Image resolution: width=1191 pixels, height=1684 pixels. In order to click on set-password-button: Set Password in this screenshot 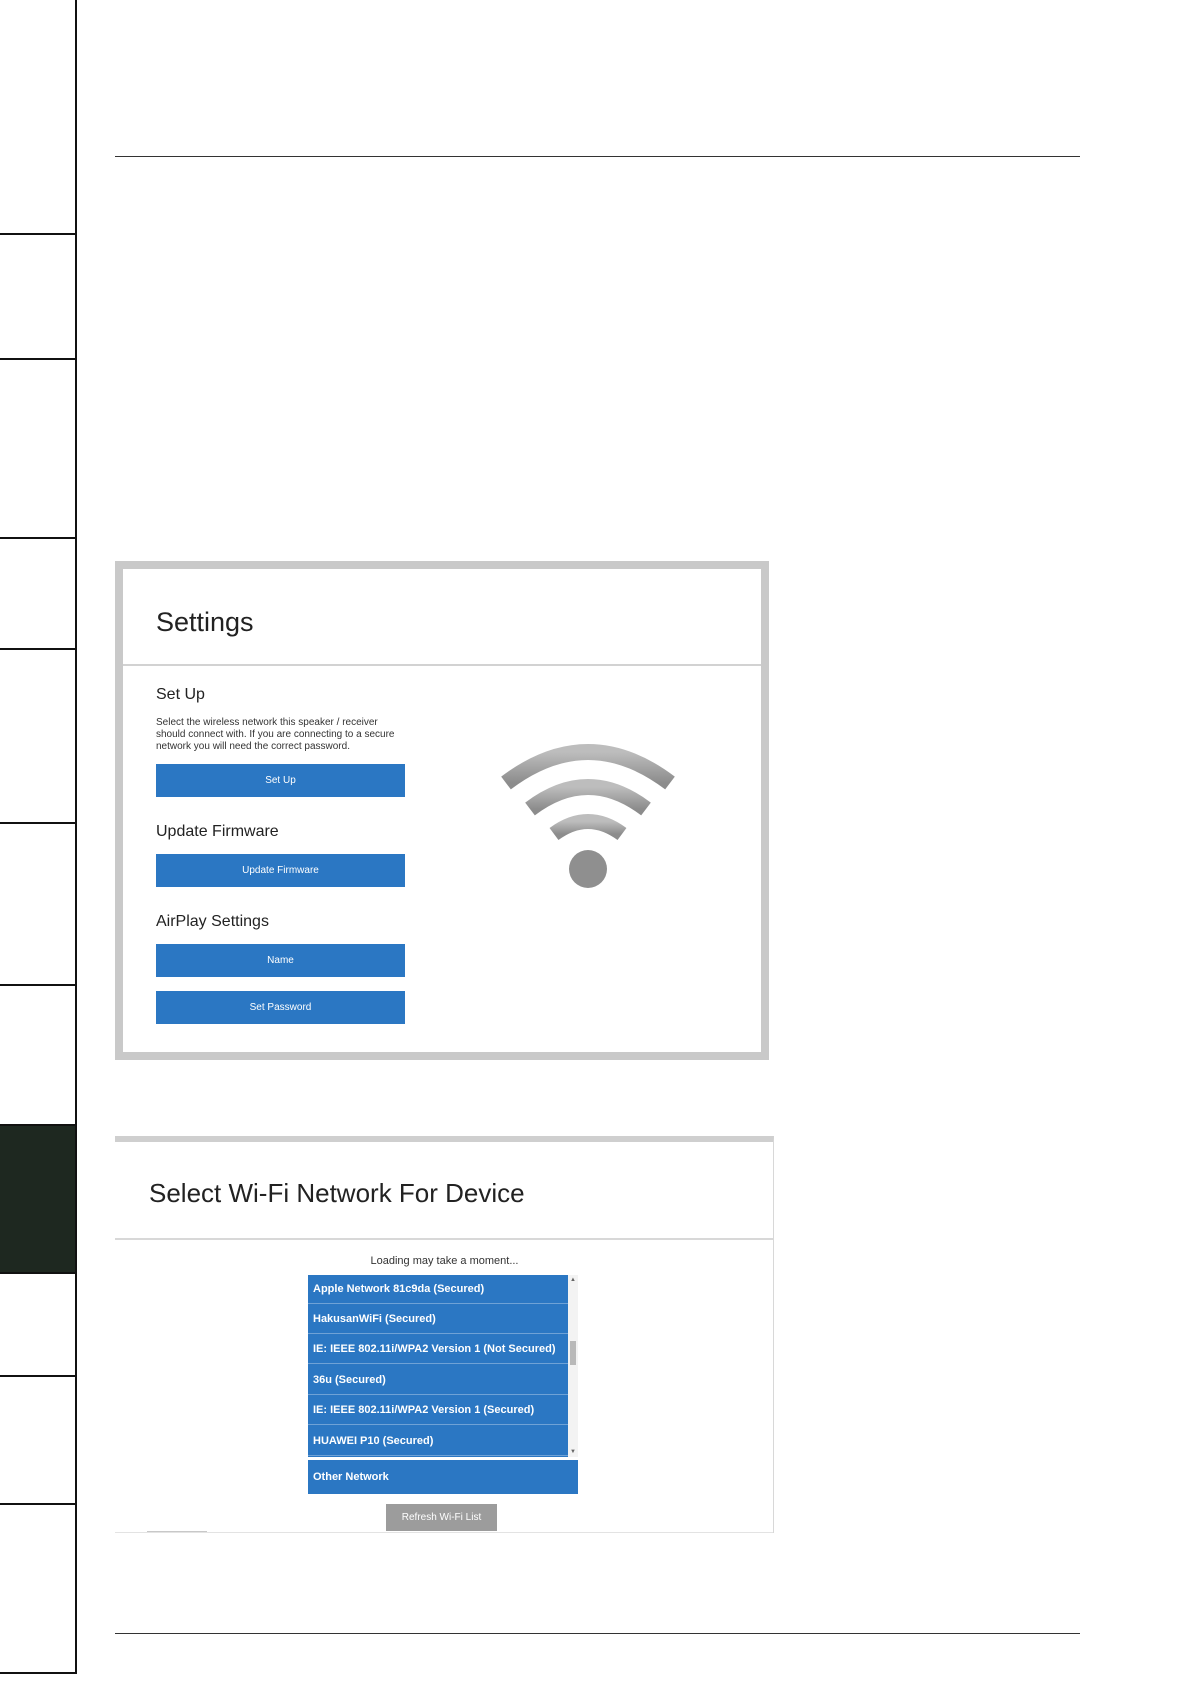, I will do `click(280, 1007)`.